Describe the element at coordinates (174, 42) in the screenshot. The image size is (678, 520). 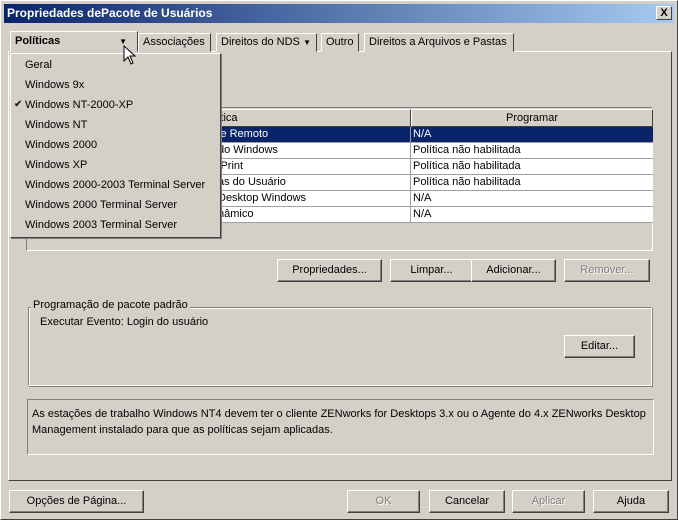
I see `tab-associacoes: Associações` at that location.